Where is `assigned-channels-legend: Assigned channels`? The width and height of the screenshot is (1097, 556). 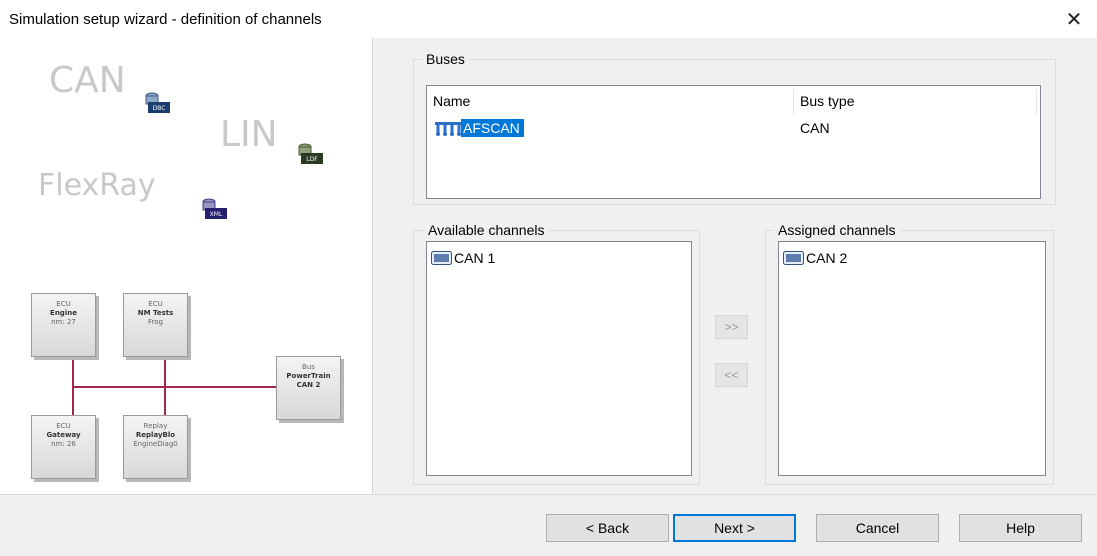 assigned-channels-legend: Assigned channels is located at coordinates (837, 230).